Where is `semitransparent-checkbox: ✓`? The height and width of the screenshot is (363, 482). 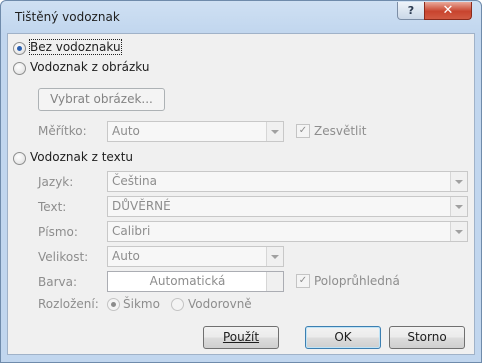
semitransparent-checkbox: ✓ is located at coordinates (303, 281).